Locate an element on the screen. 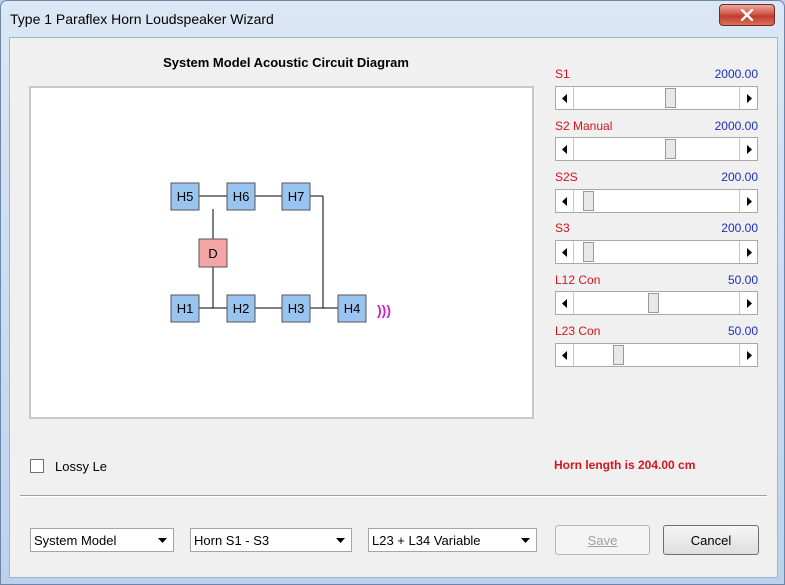 The image size is (785, 585). node-h3-label: H3 is located at coordinates (296, 308).